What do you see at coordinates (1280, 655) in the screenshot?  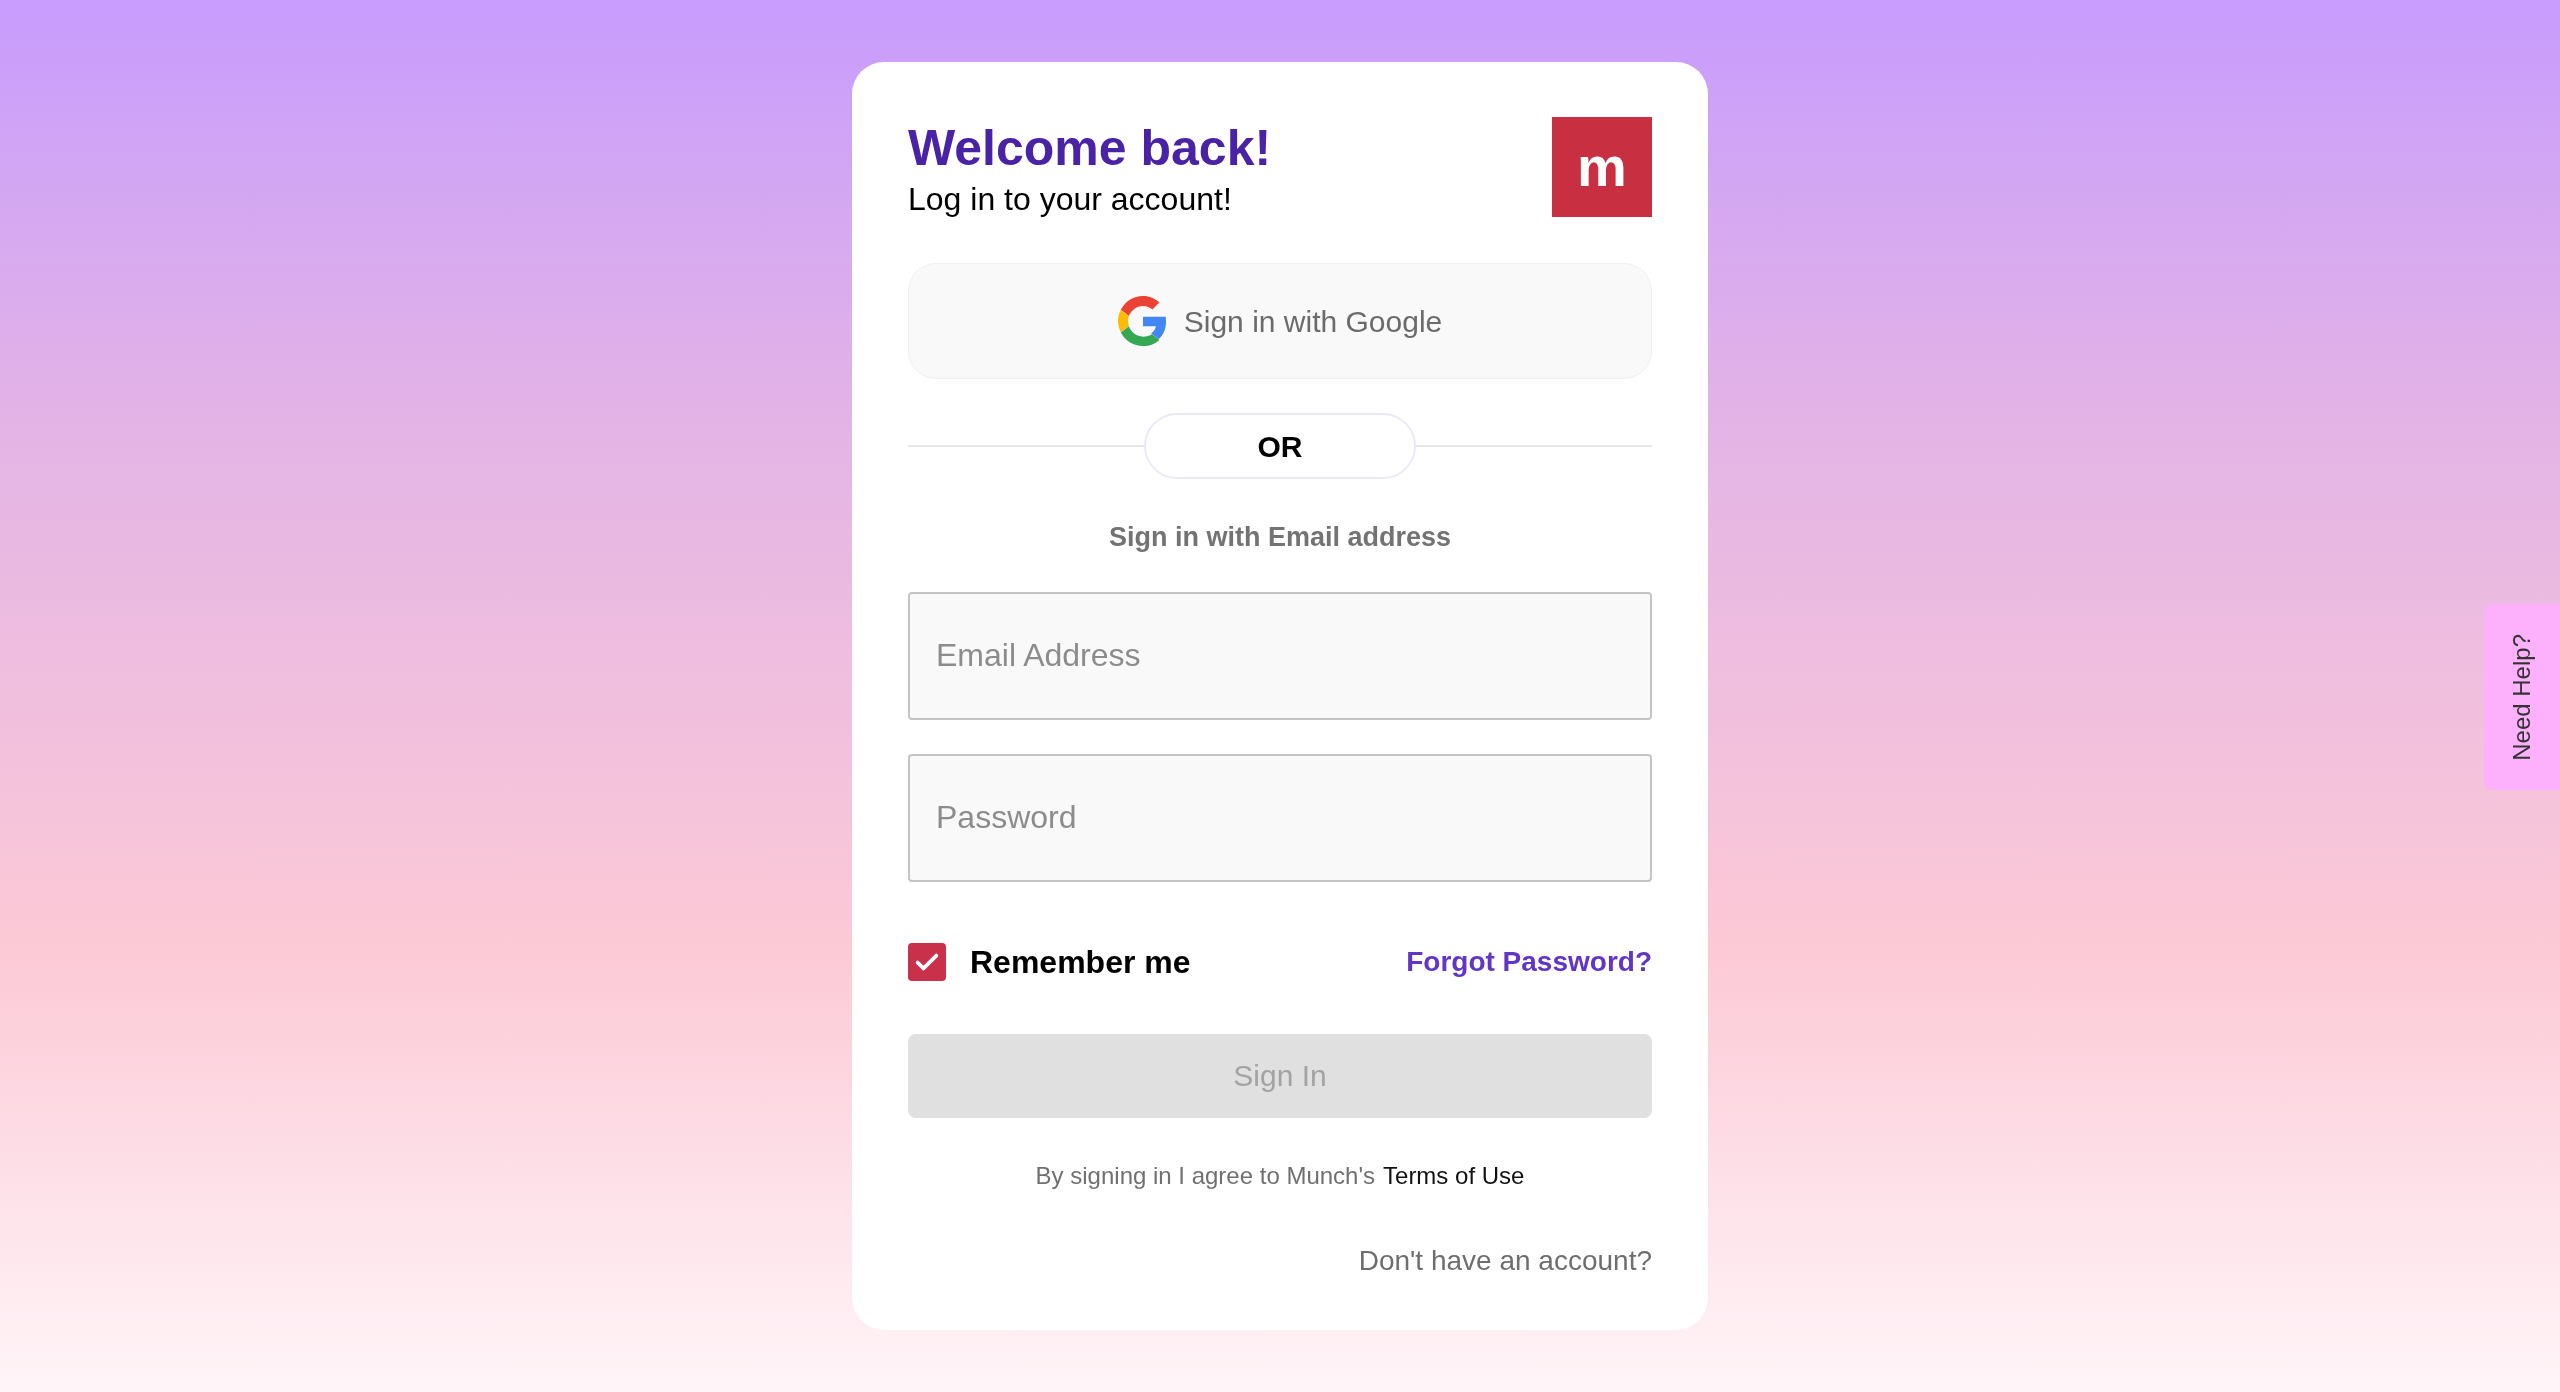 I see `input-field: Email Address` at bounding box center [1280, 655].